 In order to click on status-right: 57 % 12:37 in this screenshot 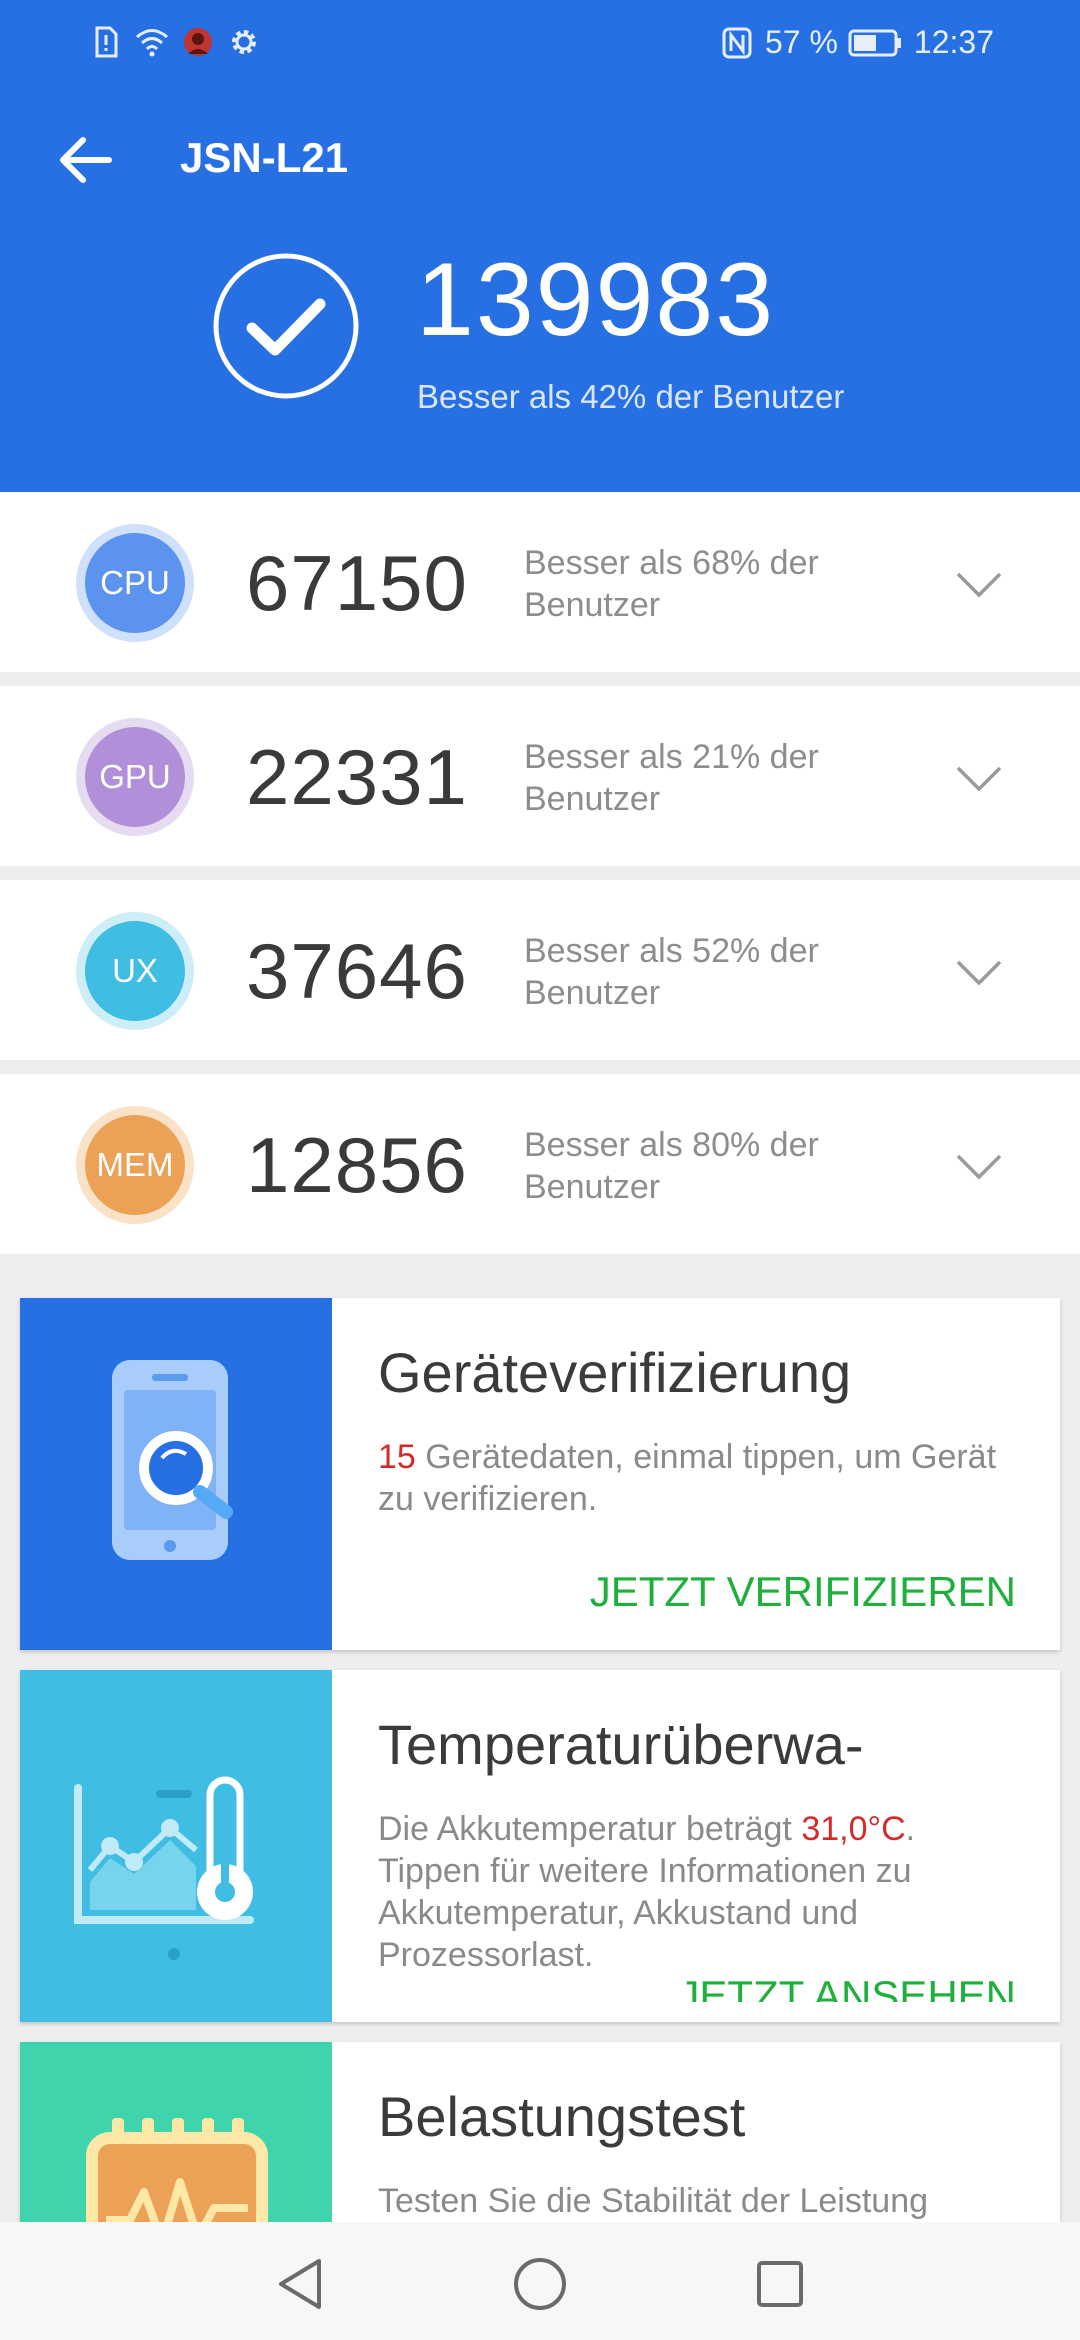, I will do `click(856, 42)`.